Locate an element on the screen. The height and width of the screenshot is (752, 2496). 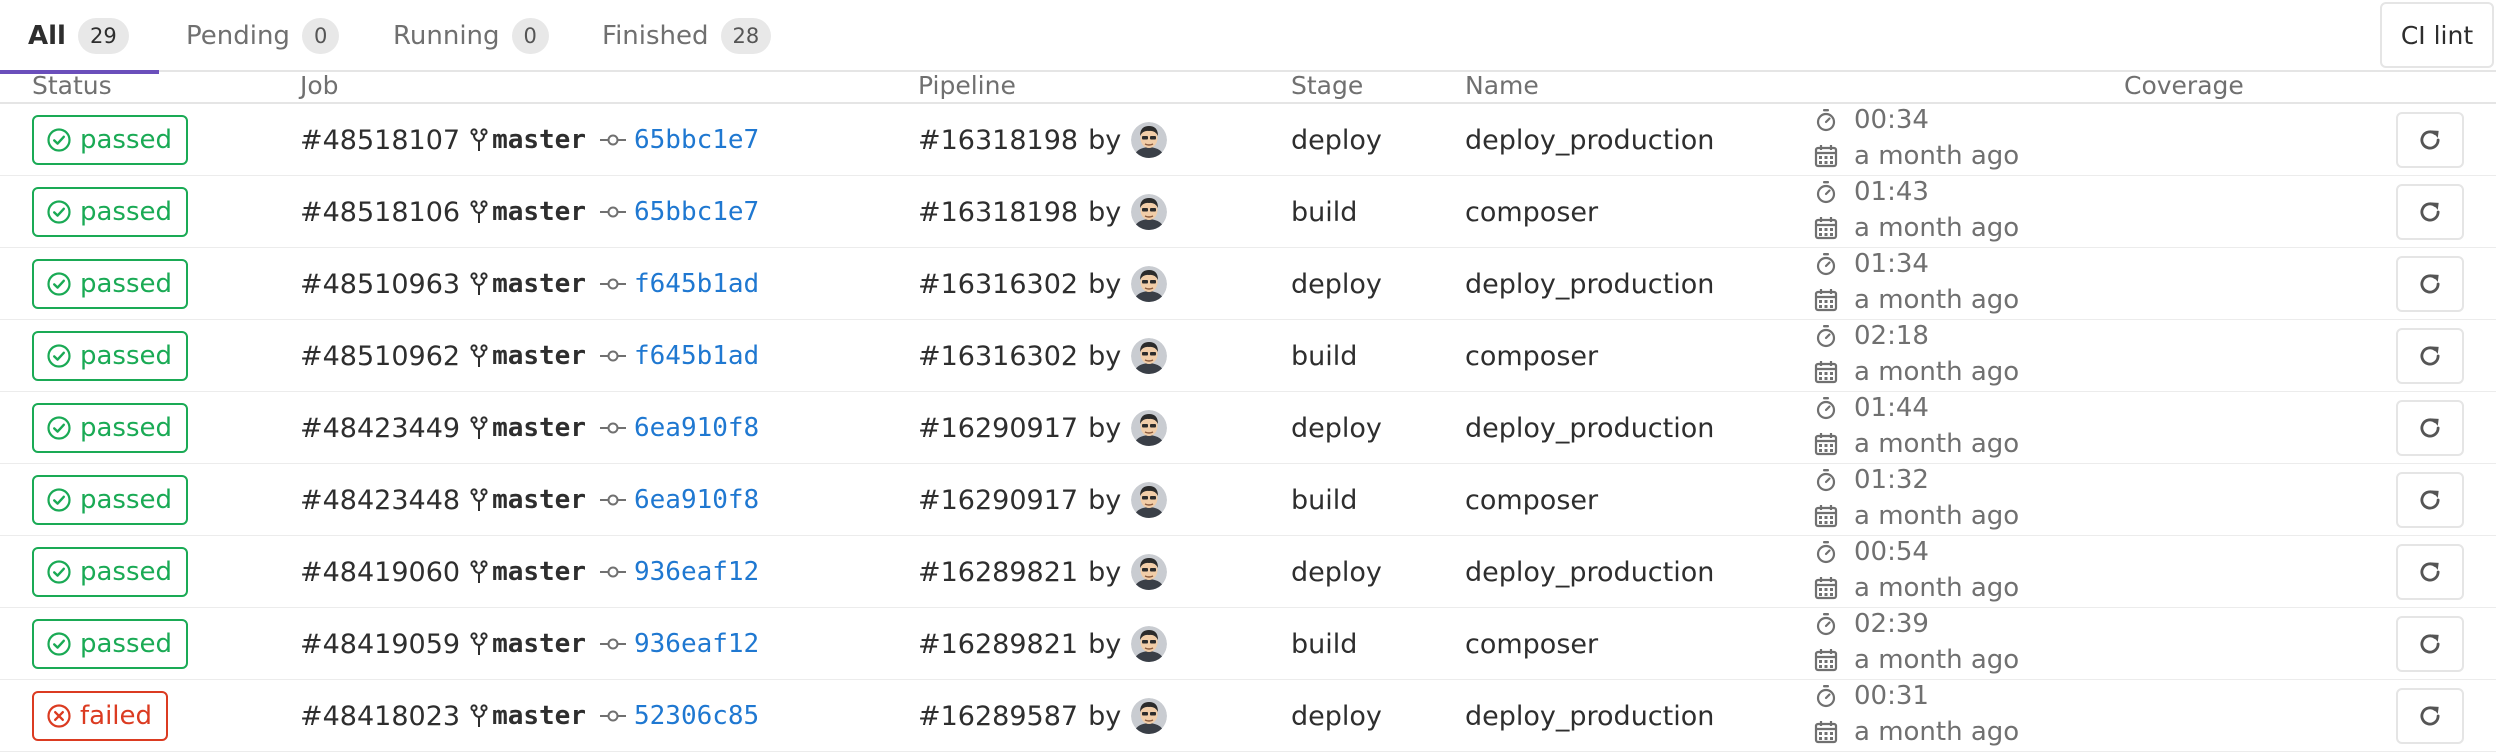
job-cell: #48423449 master 6ea910f8 is located at coordinates (529, 428).